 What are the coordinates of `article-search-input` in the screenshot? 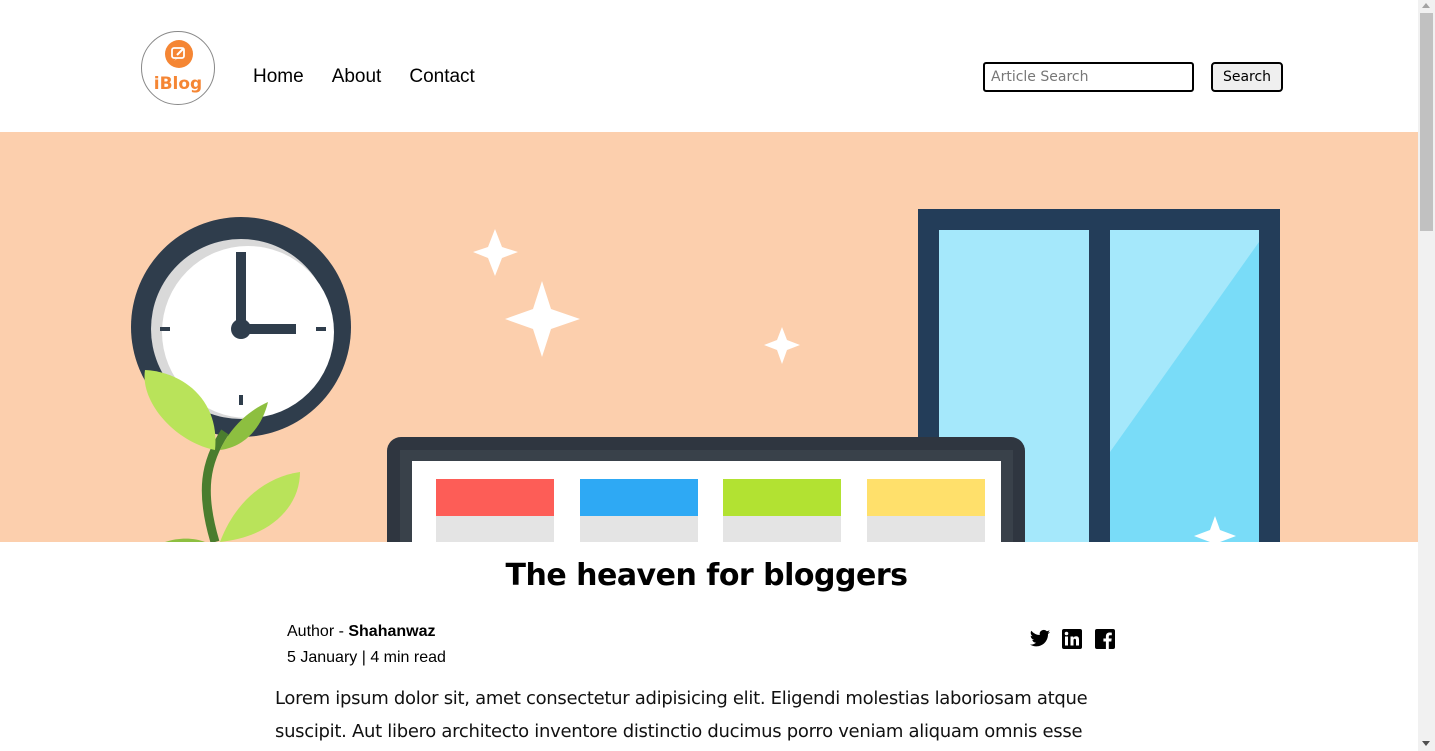 It's located at (1088, 77).